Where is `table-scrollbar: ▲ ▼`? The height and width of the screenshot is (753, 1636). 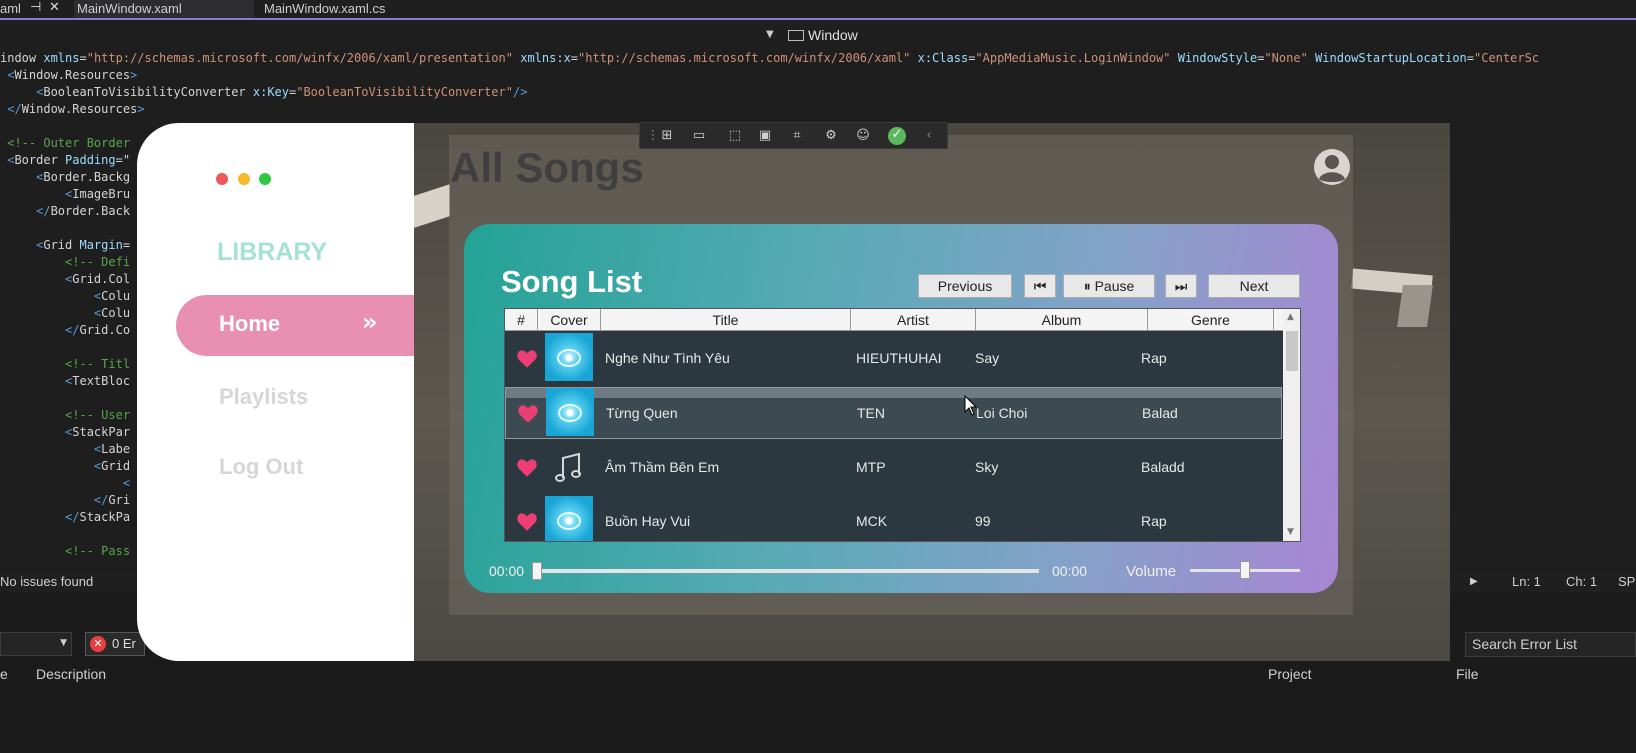 table-scrollbar: ▲ ▼ is located at coordinates (1291, 425).